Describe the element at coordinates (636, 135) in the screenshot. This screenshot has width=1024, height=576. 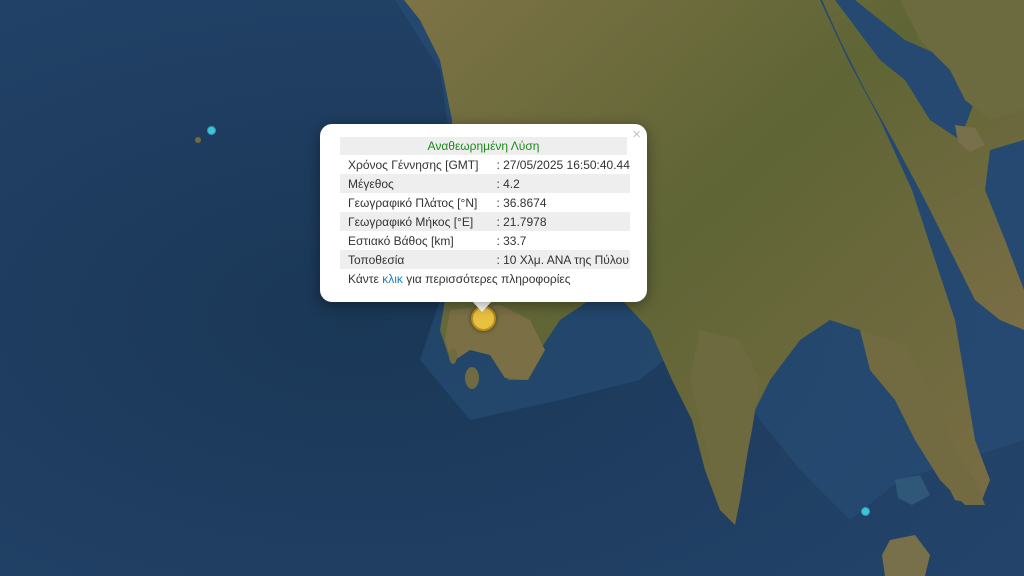
I see `close-icon: ×` at that location.